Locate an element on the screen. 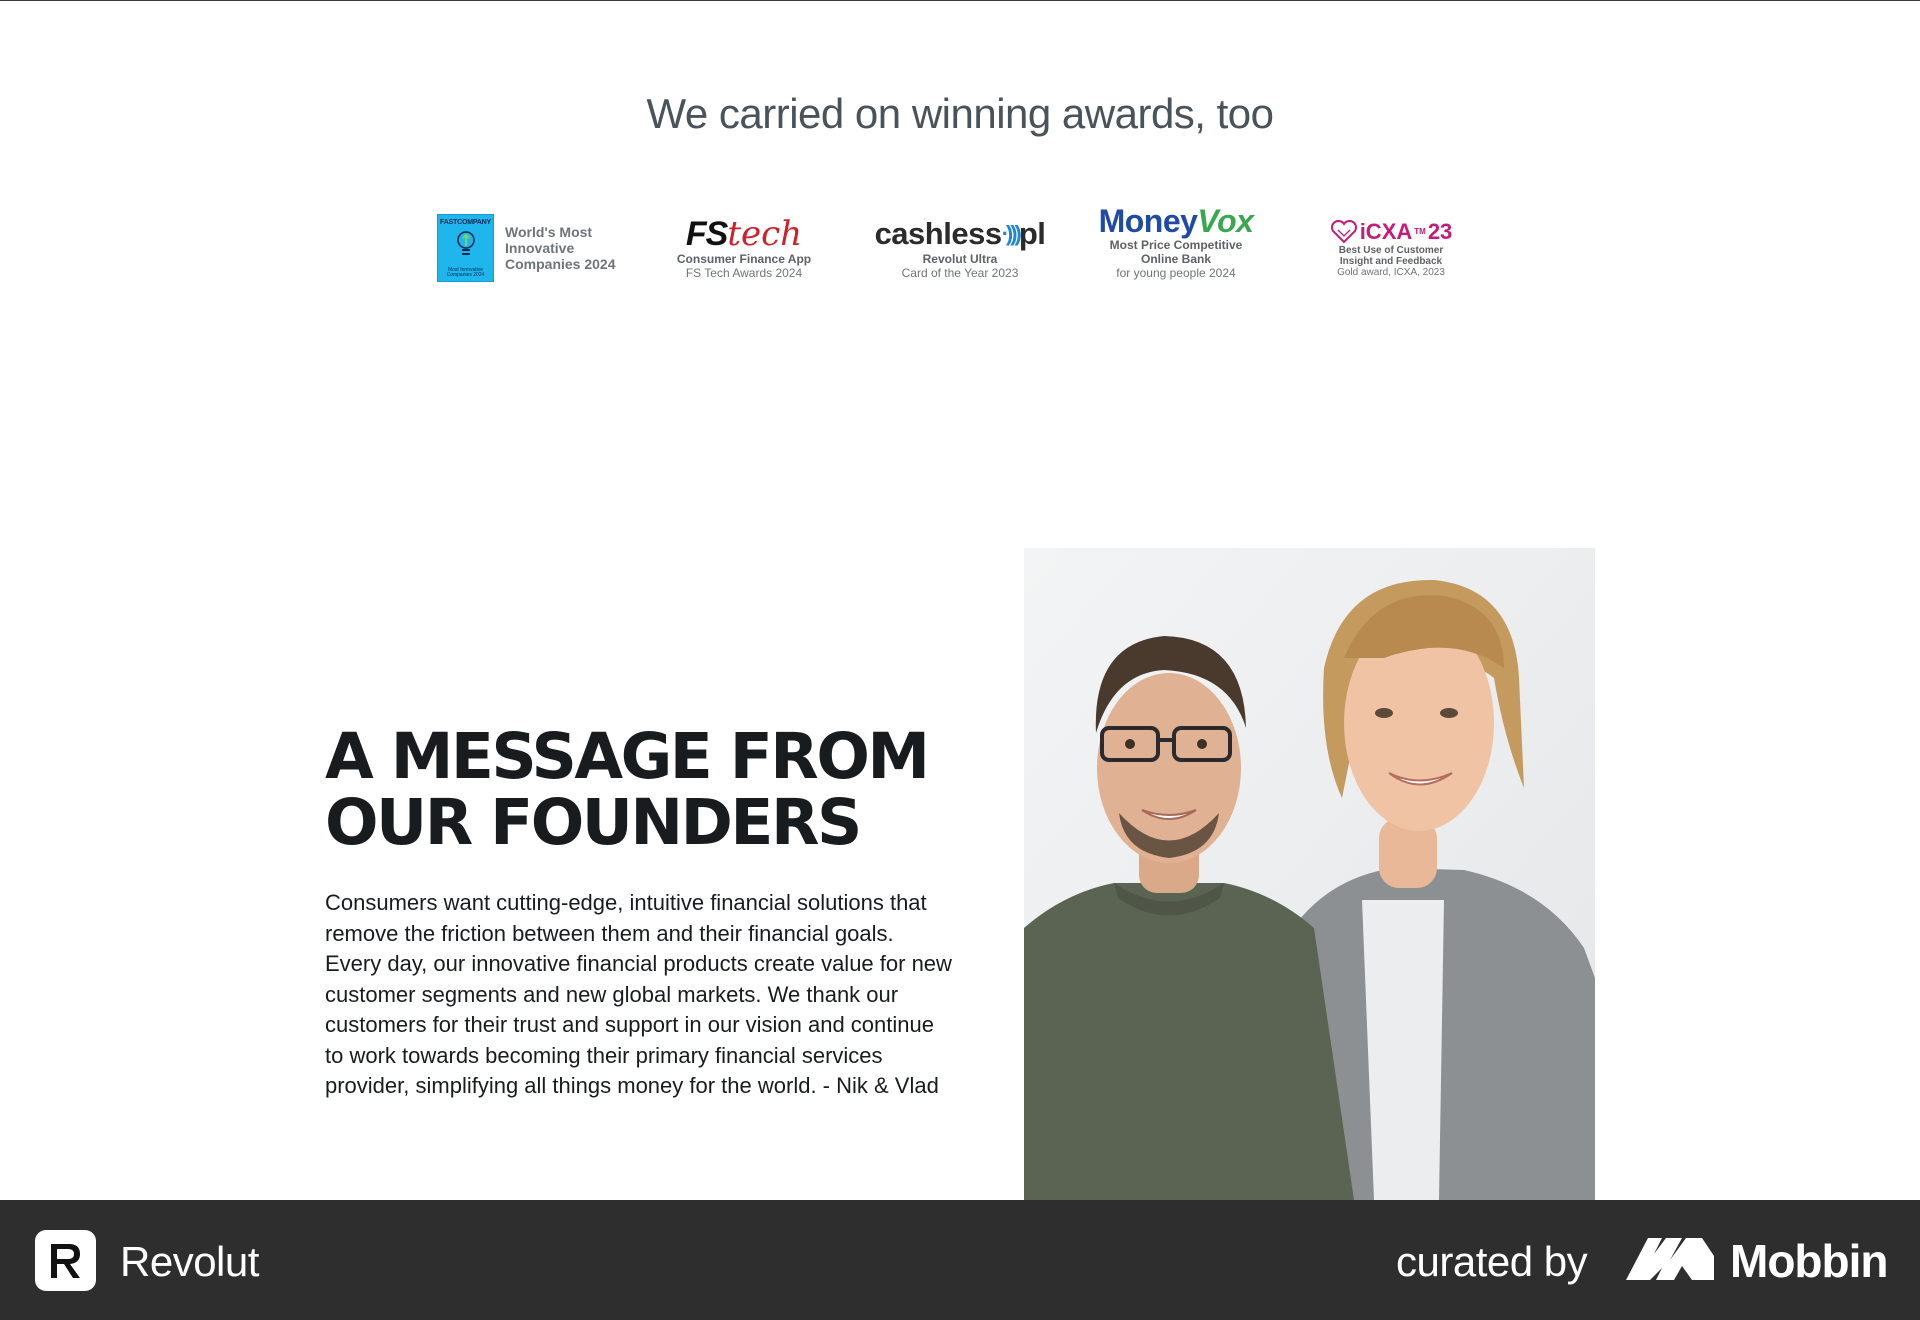 This screenshot has width=1920, height=1320. fast-company-logo: FASTCOMPANY is located at coordinates (465, 222).